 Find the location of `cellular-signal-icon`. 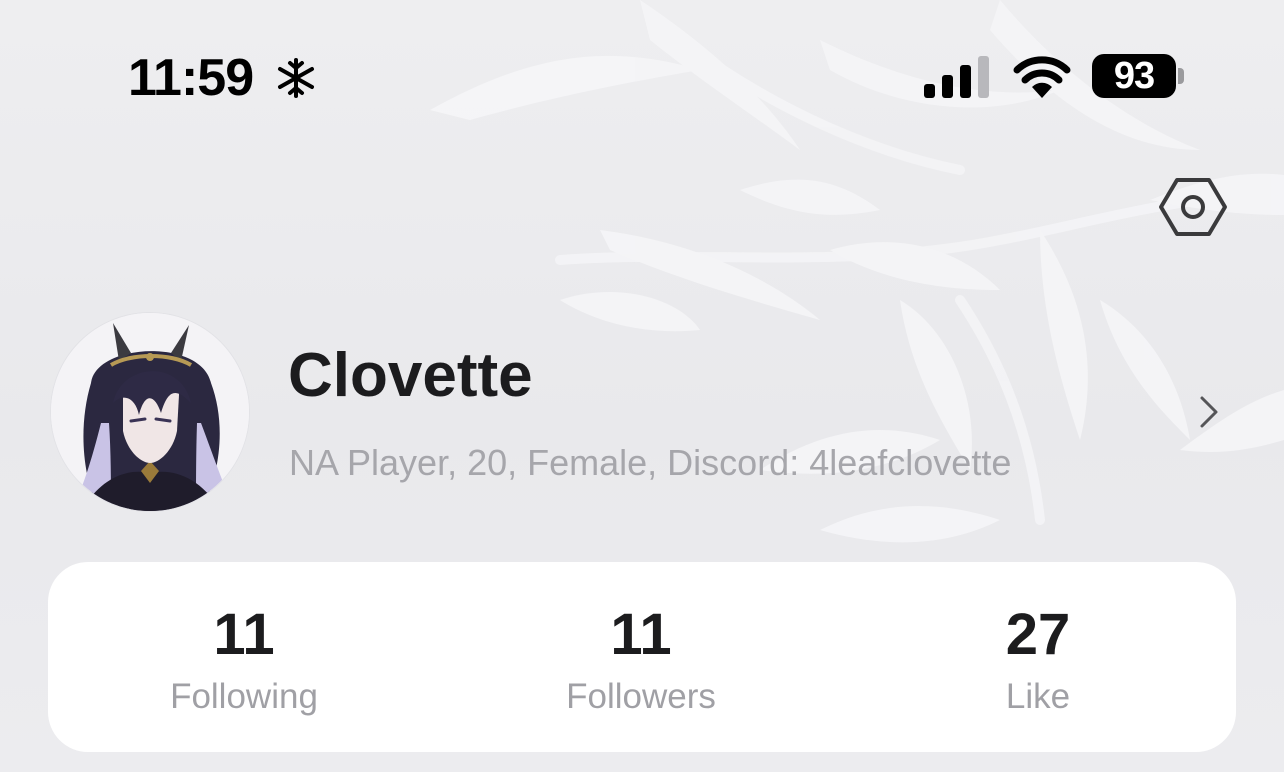

cellular-signal-icon is located at coordinates (956, 77).